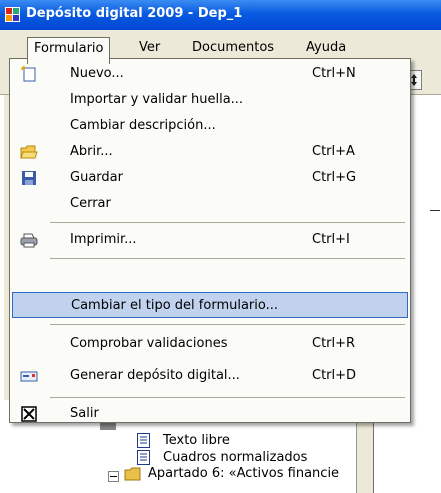 The image size is (441, 493). What do you see at coordinates (210, 204) in the screenshot?
I see `menu-item-cerrar: Cerrar` at bounding box center [210, 204].